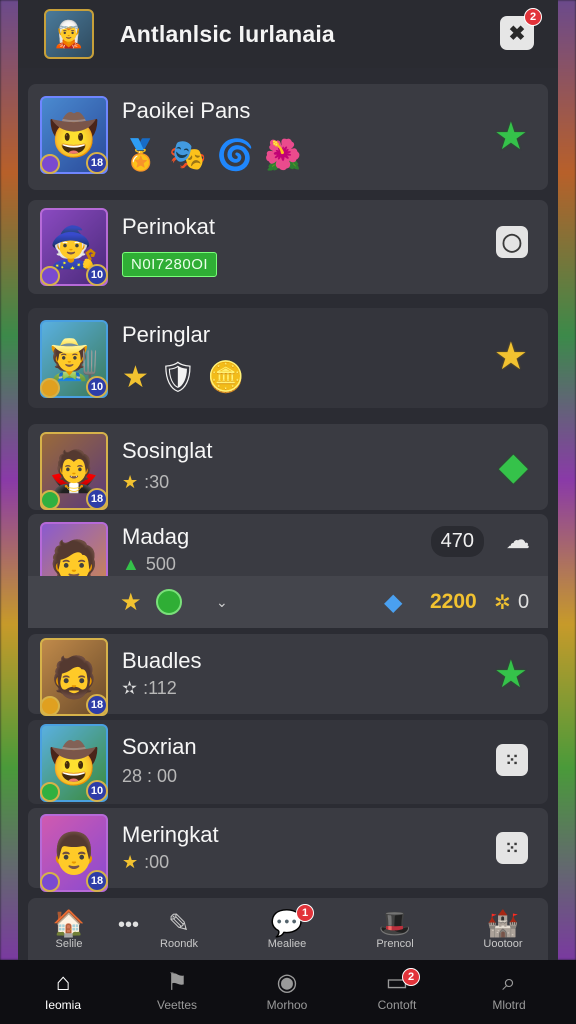 The width and height of the screenshot is (576, 1024). Describe the element at coordinates (177, 1005) in the screenshot. I see `tab-label: Veettes` at that location.